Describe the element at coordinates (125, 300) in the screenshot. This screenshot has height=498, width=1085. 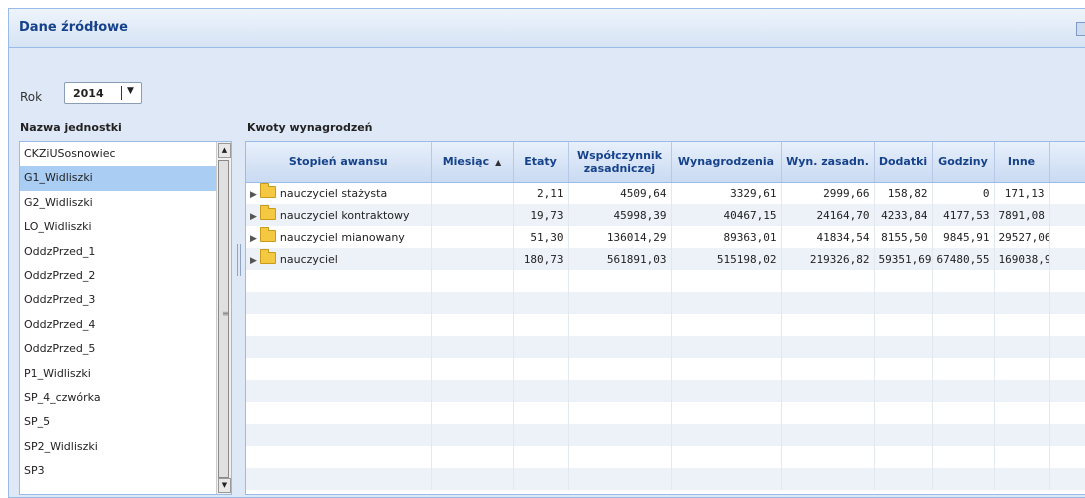
I see `list-item: OddzPrzed_3` at that location.